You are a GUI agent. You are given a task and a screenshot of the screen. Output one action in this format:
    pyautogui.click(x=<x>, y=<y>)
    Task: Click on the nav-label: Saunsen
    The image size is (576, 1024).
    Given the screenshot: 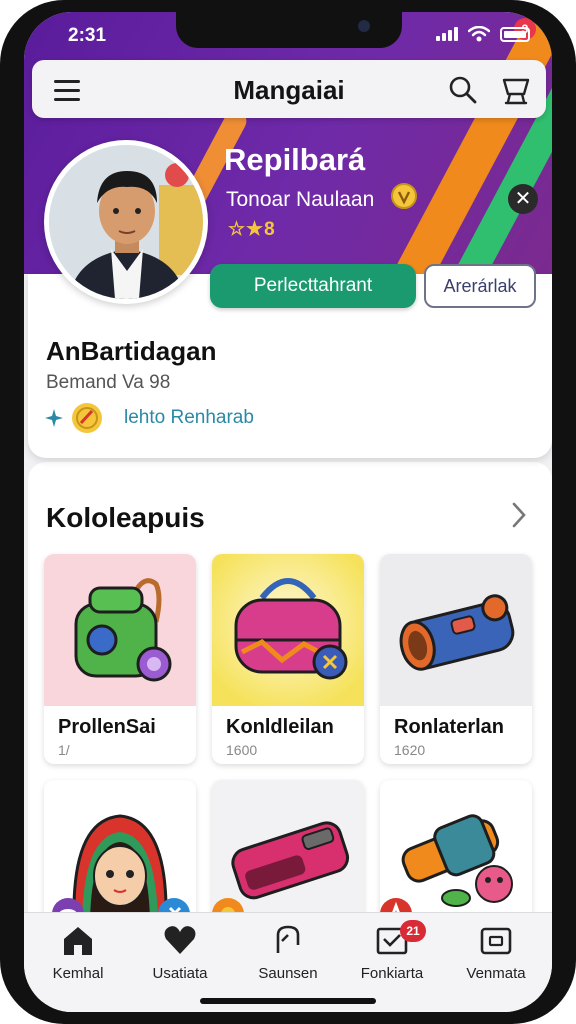 What is the action you would take?
    pyautogui.click(x=288, y=973)
    